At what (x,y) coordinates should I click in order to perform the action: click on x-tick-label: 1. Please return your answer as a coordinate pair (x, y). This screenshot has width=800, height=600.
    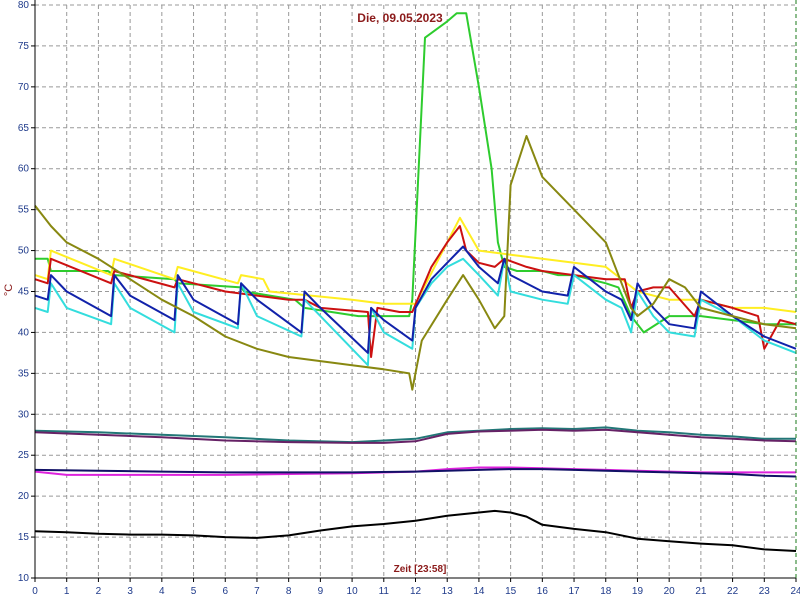
    Looking at the image, I should click on (67, 591).